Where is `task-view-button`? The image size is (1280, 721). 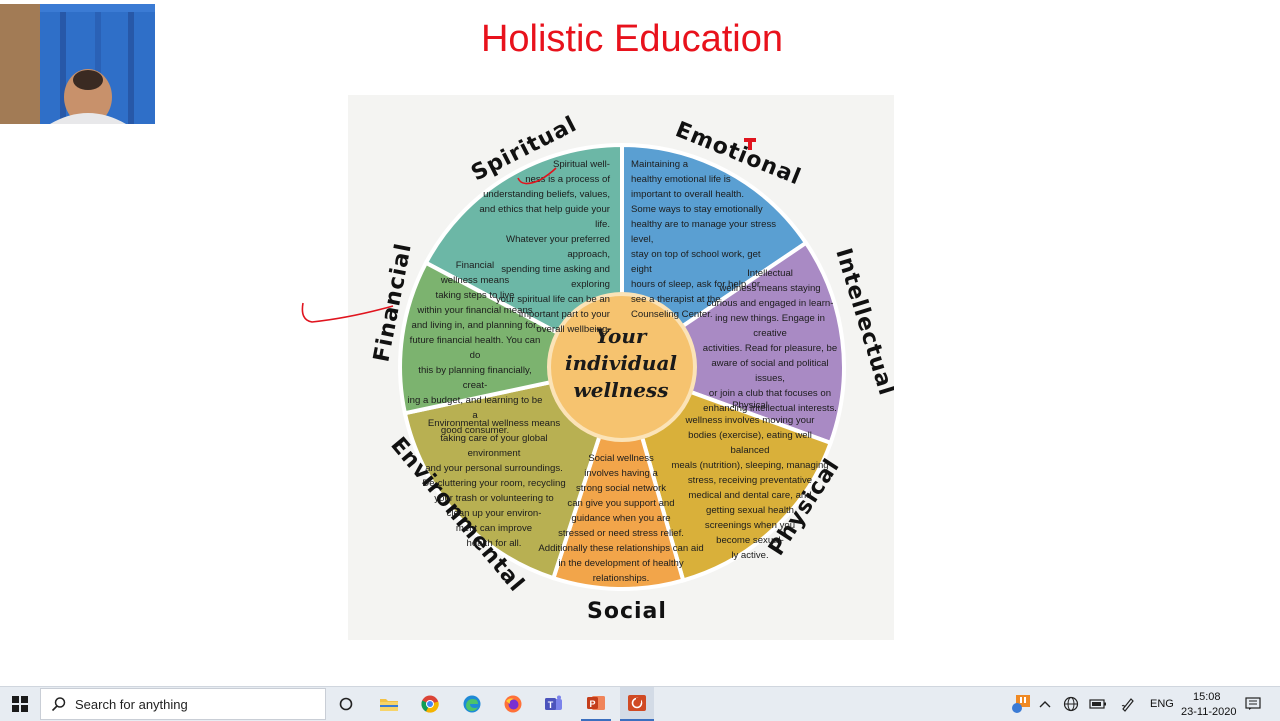 task-view-button is located at coordinates (346, 704).